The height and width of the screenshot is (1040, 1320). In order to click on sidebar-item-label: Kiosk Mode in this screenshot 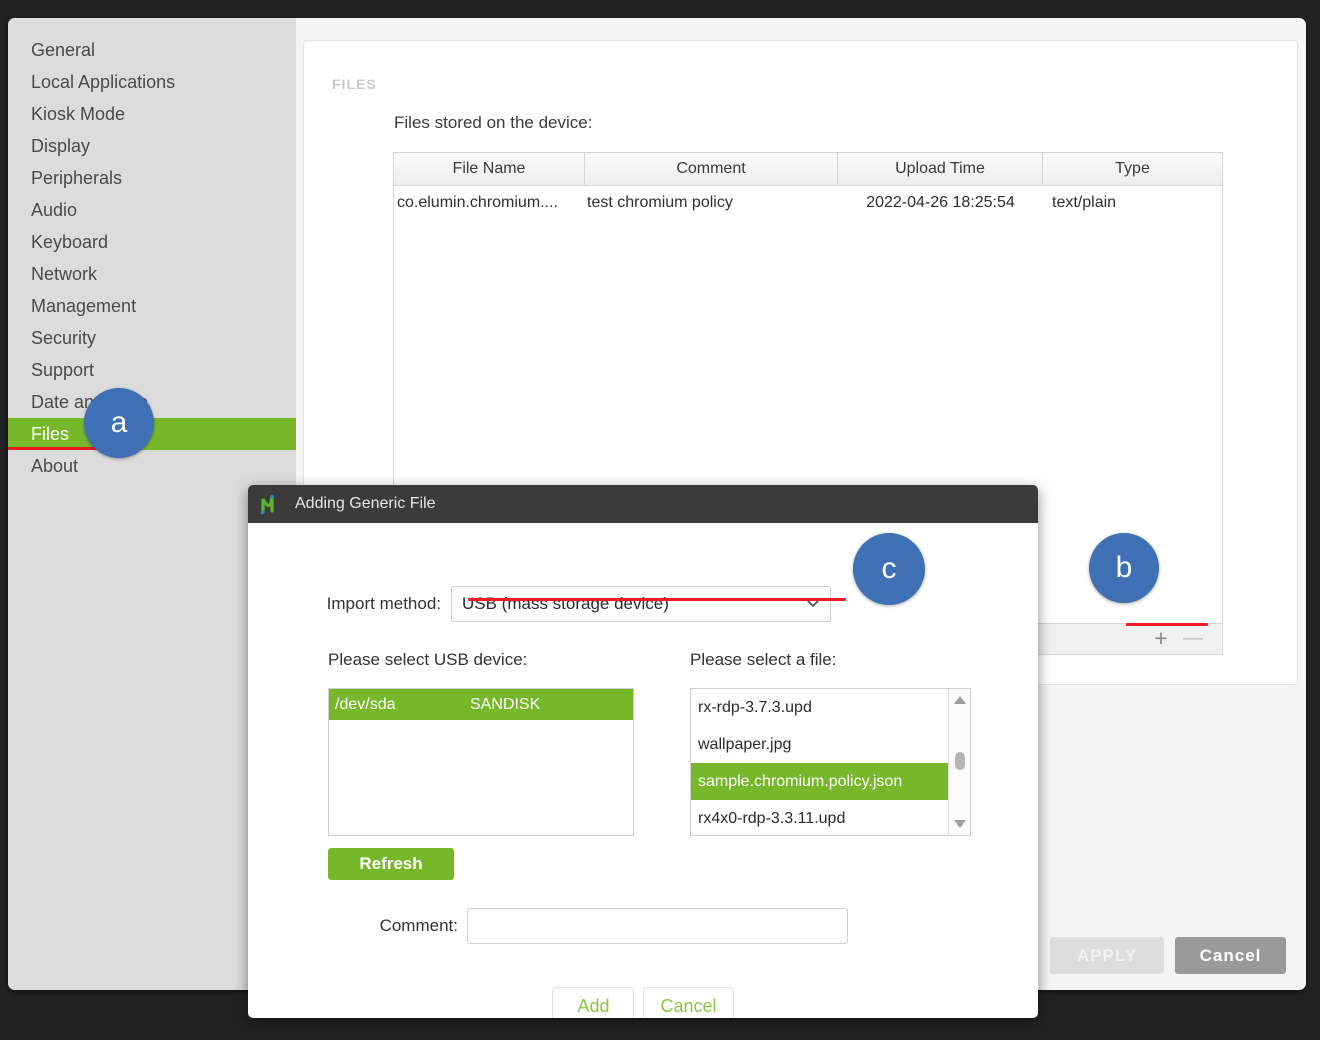, I will do `click(78, 114)`.